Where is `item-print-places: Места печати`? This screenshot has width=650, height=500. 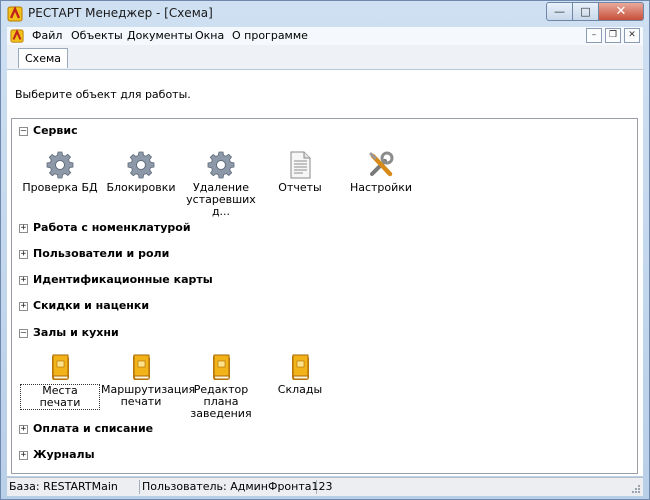
item-print-places: Места печати is located at coordinates (60, 380).